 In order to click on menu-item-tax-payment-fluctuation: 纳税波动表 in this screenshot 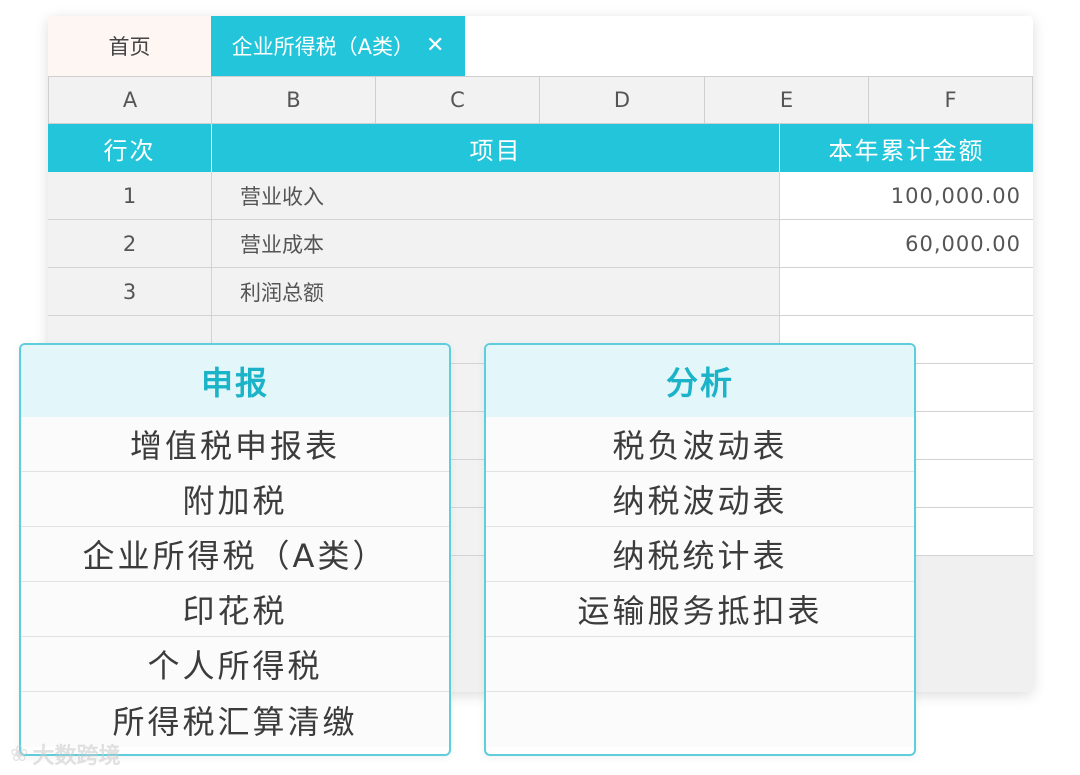, I will do `click(700, 499)`.